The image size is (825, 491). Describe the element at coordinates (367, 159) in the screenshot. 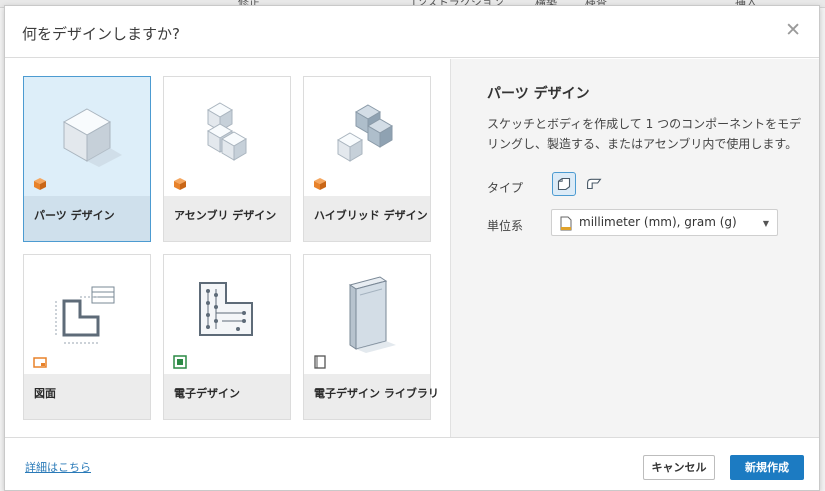

I see `card-hybrid-design: ハイブリッド デザイン` at that location.